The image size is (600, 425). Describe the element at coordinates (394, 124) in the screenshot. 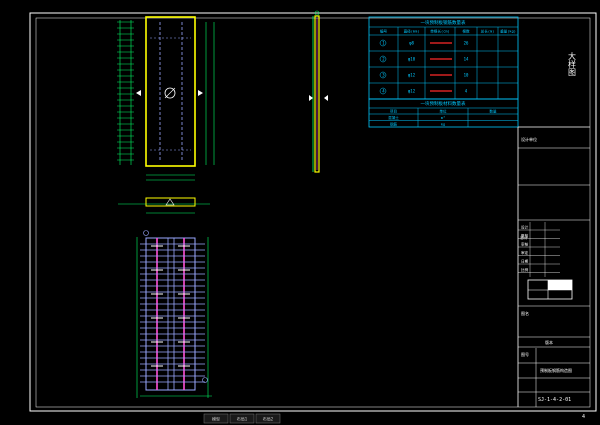

I see `material-table-cell: 钢筋` at that location.